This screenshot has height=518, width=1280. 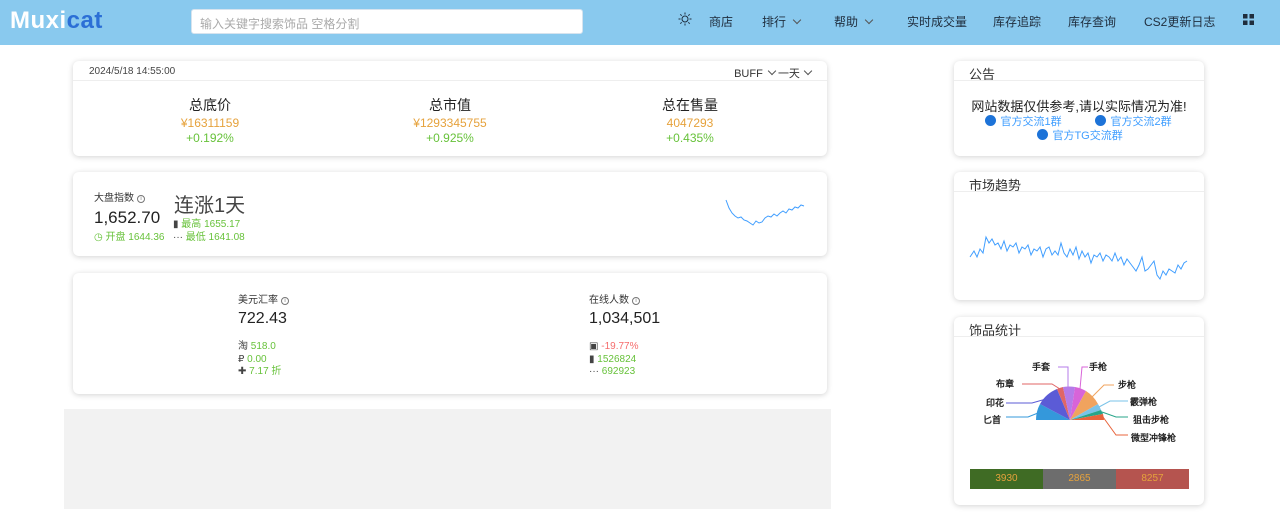 I want to click on telegram-icon, so click(x=1042, y=135).